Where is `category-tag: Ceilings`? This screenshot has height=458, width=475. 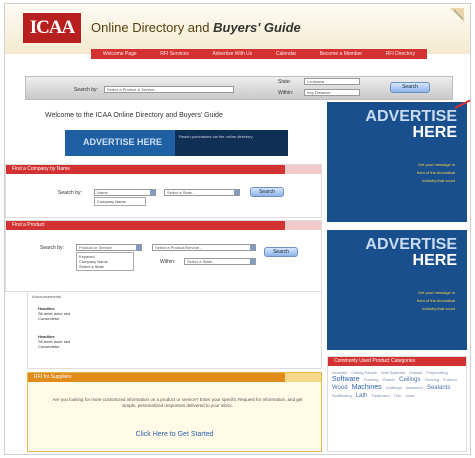 category-tag: Ceilings is located at coordinates (409, 380).